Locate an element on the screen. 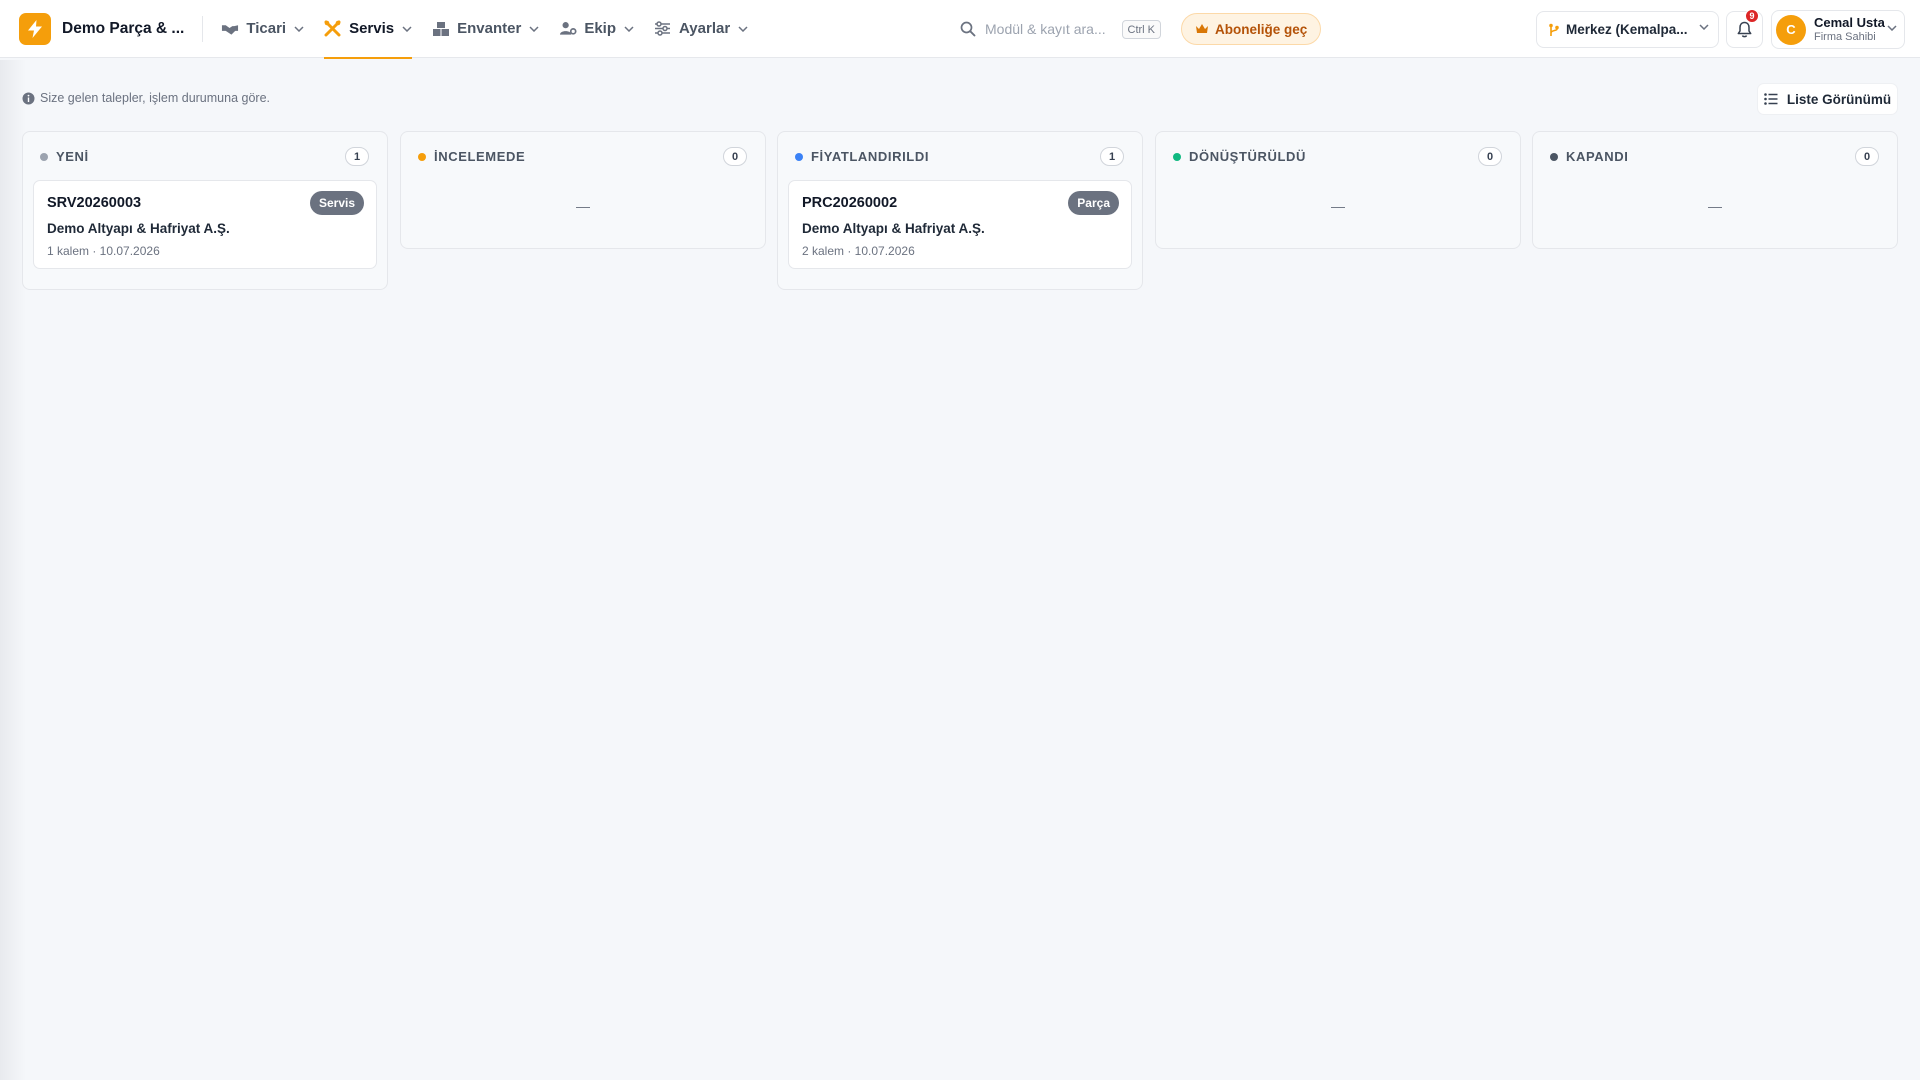  column-title: KAPANDI is located at coordinates (1597, 156).